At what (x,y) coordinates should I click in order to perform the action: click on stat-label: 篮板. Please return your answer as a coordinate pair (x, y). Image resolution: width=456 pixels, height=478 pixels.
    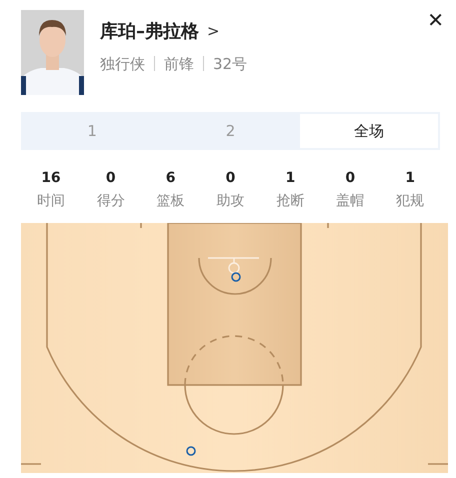
    Looking at the image, I should click on (171, 201).